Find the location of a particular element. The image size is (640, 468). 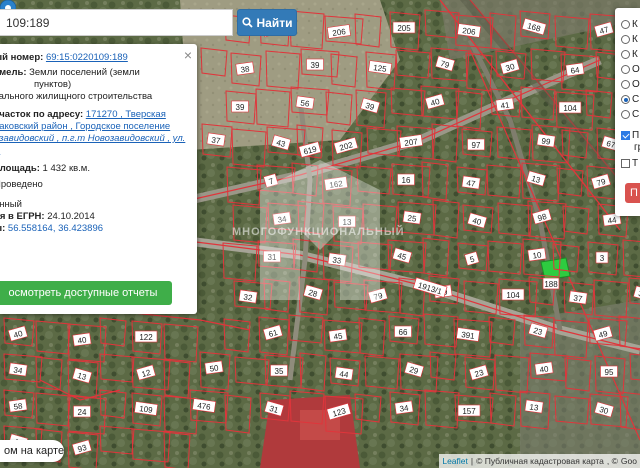

parcel-label: 104 is located at coordinates (513, 294).